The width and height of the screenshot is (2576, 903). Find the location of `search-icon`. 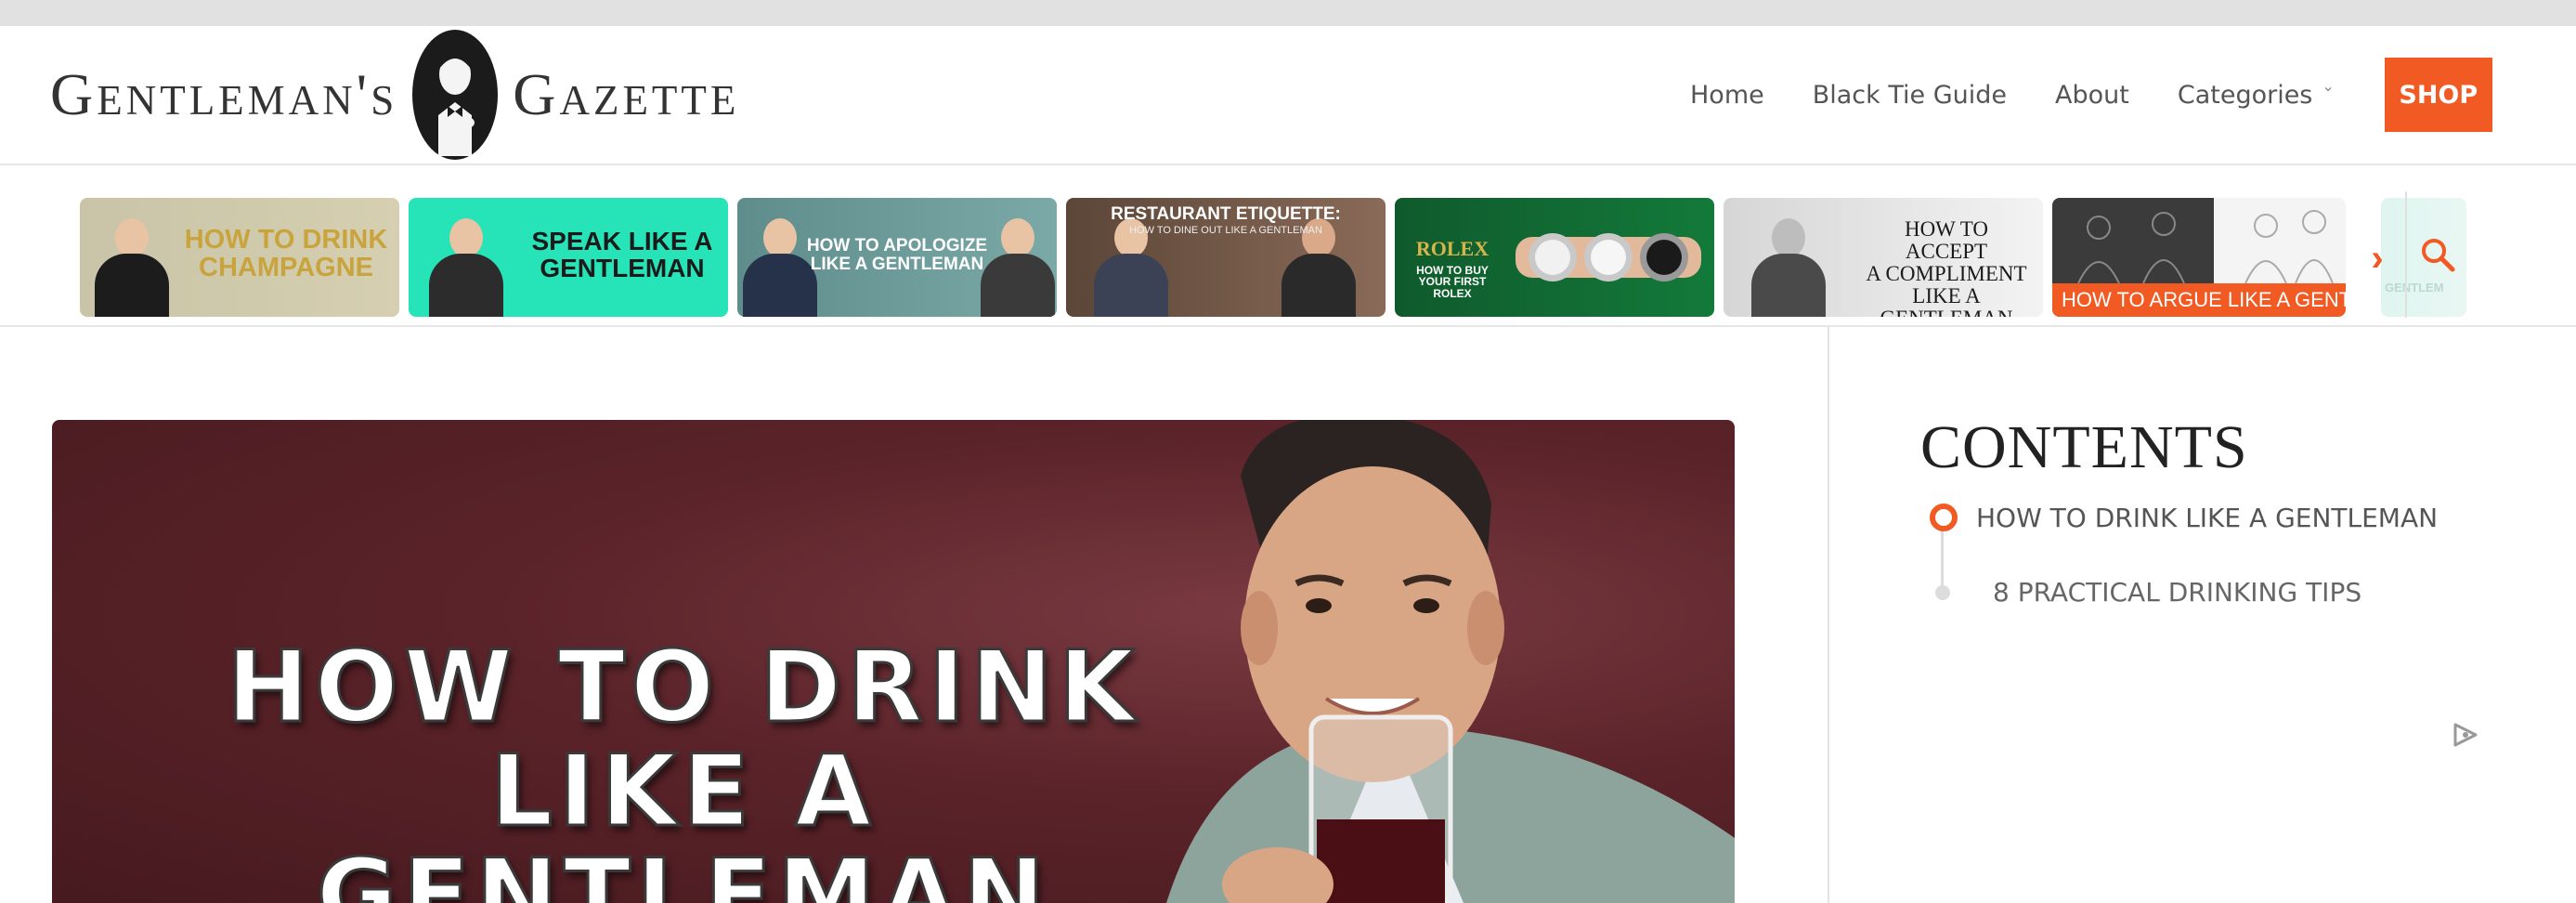

search-icon is located at coordinates (2438, 255).